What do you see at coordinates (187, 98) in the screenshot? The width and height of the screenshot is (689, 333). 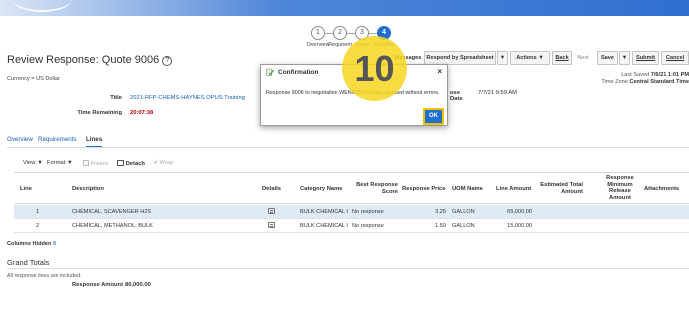 I see `negotiation-title-link: 2021-RFP-CHEMS-HAYNES OPUS Training` at bounding box center [187, 98].